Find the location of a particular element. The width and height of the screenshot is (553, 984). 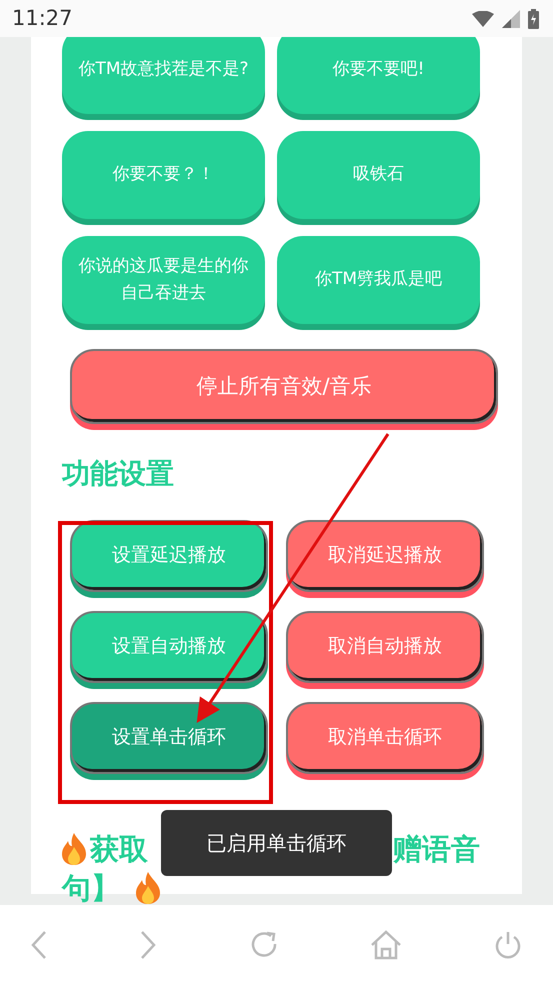

signal-icon is located at coordinates (511, 19).